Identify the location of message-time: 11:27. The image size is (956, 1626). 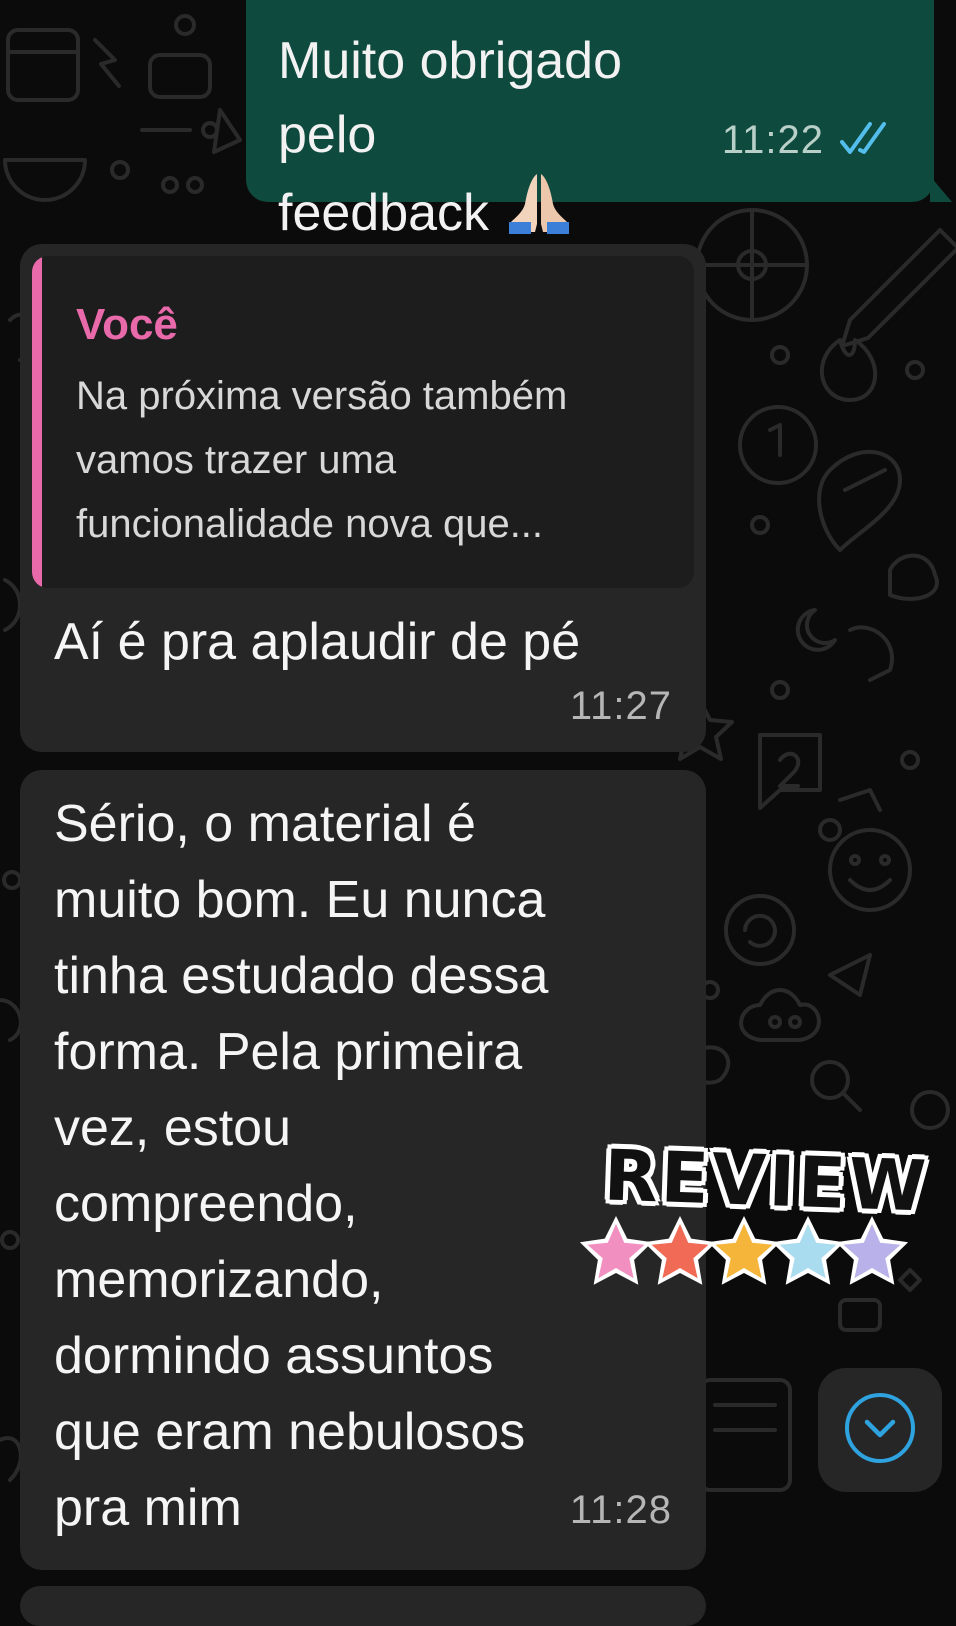
(620, 706).